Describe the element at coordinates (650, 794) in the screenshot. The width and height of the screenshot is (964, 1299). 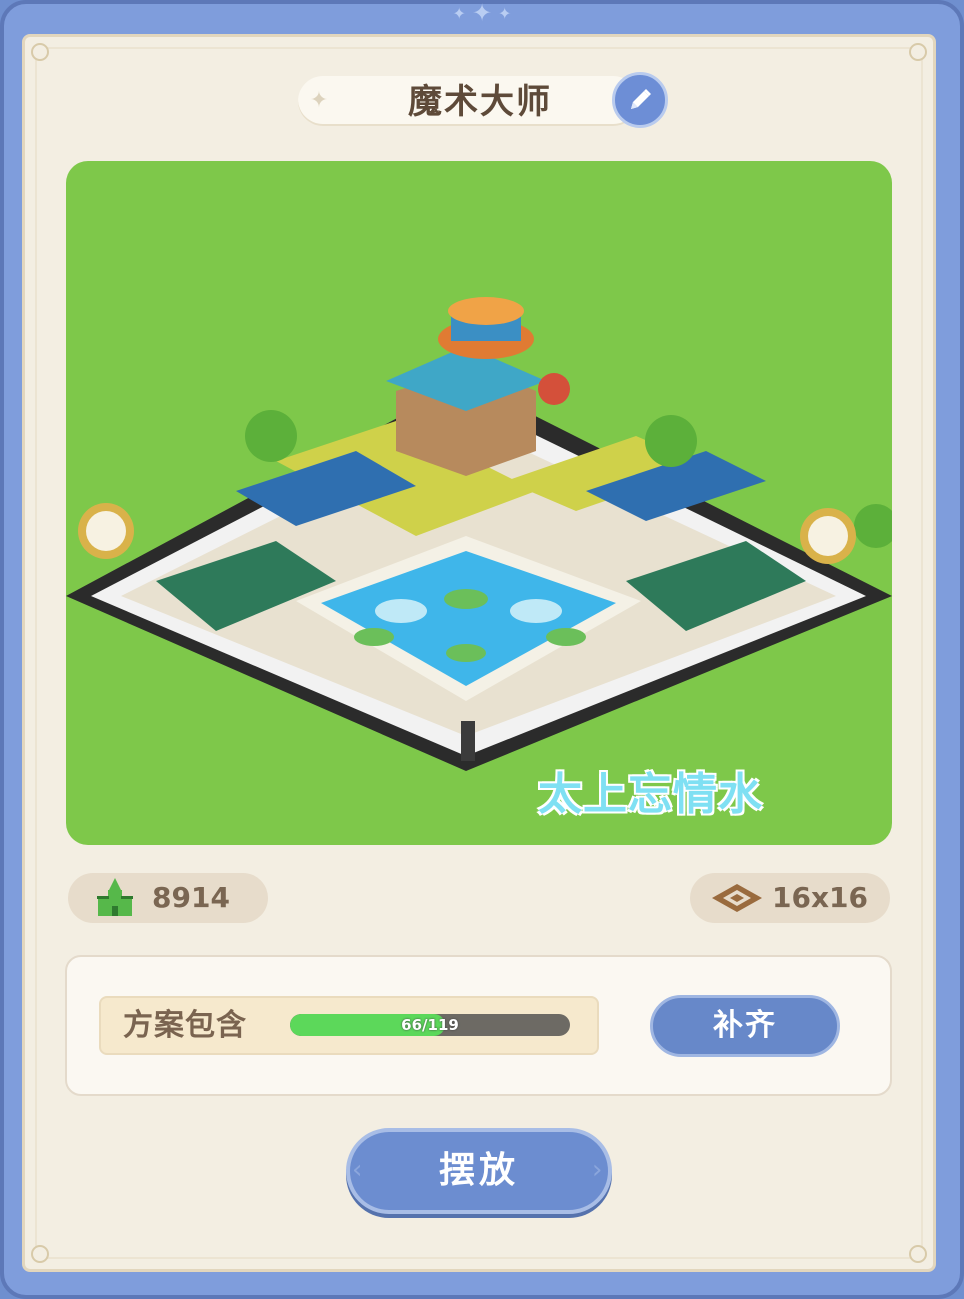
I see `watermark-text: 太上忘情水` at that location.